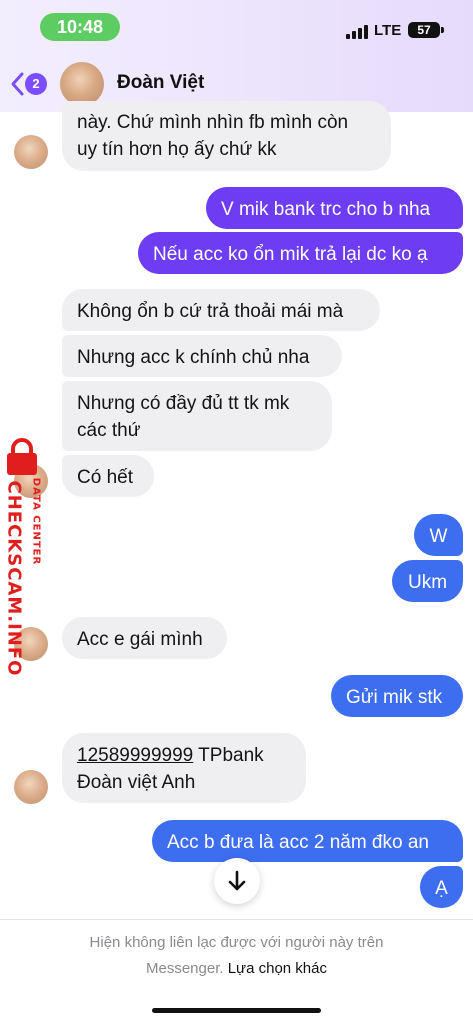  What do you see at coordinates (184, 768) in the screenshot?
I see `message-incoming: 12589999999 TPbank Đoàn việt Anh` at bounding box center [184, 768].